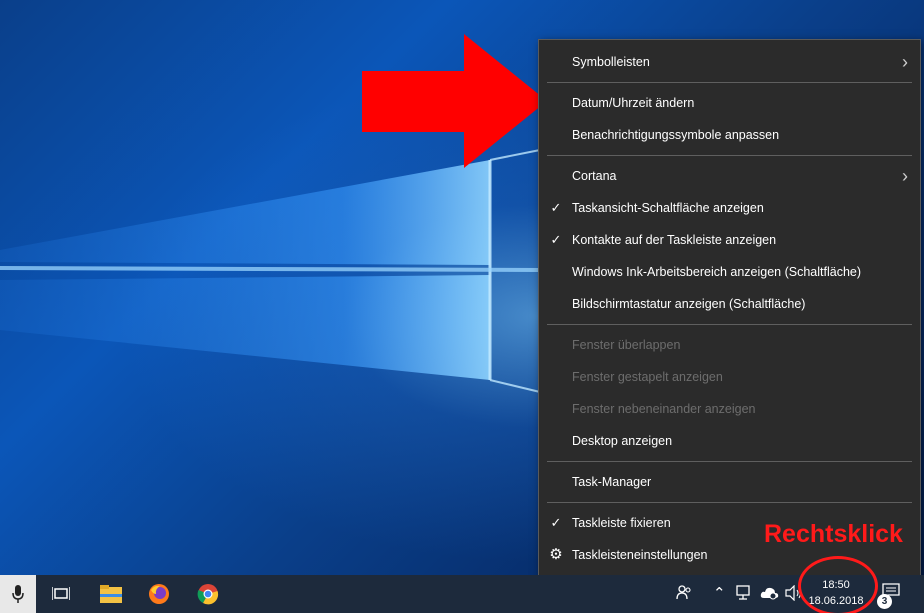  I want to click on chrome-icon, so click(208, 594).